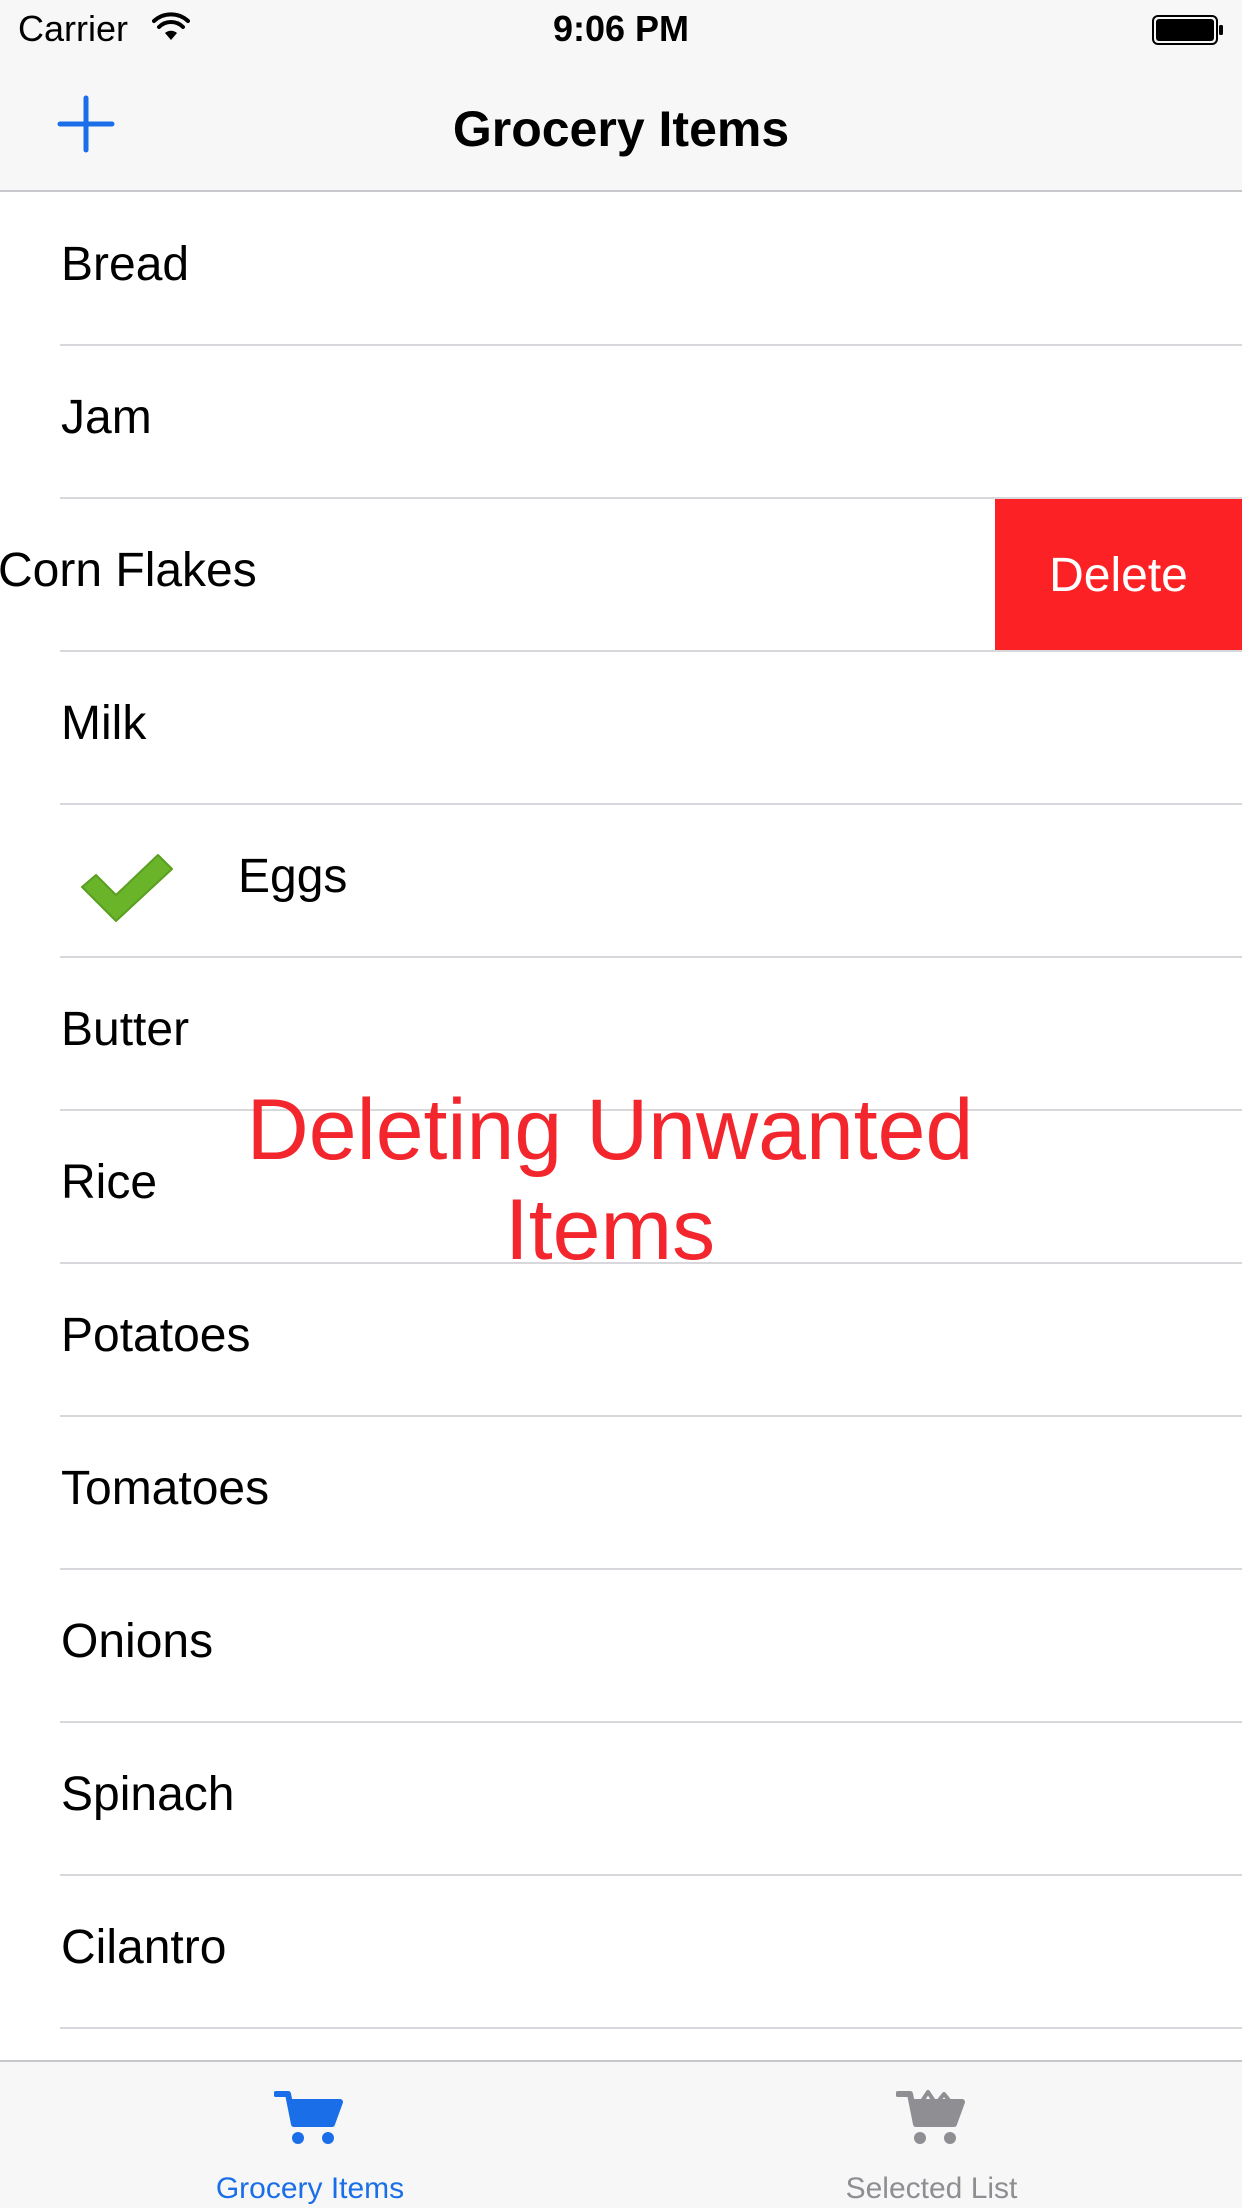 Image resolution: width=1242 pixels, height=2208 pixels. What do you see at coordinates (931, 2188) in the screenshot?
I see `tab-label: Selected List` at bounding box center [931, 2188].